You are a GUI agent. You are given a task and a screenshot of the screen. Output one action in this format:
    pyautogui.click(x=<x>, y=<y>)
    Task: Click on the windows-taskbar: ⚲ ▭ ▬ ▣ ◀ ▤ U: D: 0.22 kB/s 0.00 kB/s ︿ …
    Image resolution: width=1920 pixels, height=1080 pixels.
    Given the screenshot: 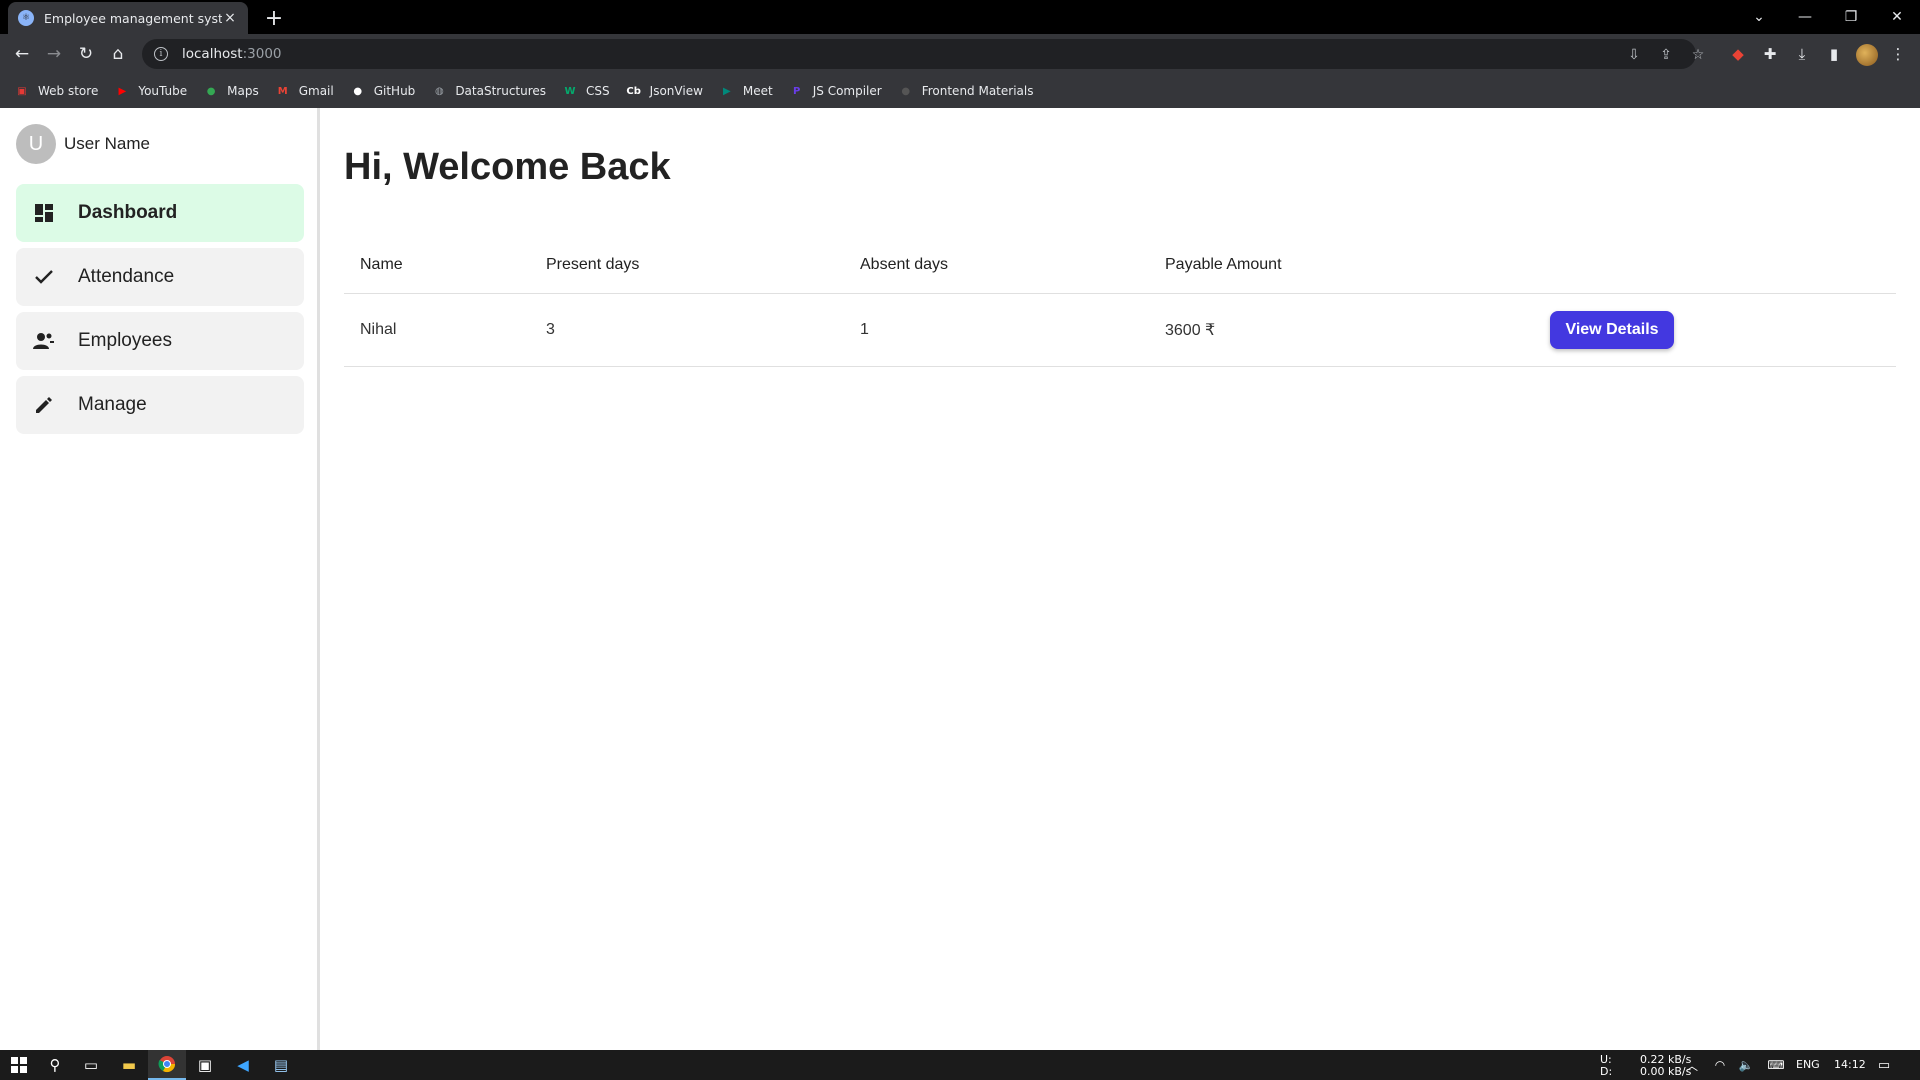 What is the action you would take?
    pyautogui.click(x=960, y=1065)
    